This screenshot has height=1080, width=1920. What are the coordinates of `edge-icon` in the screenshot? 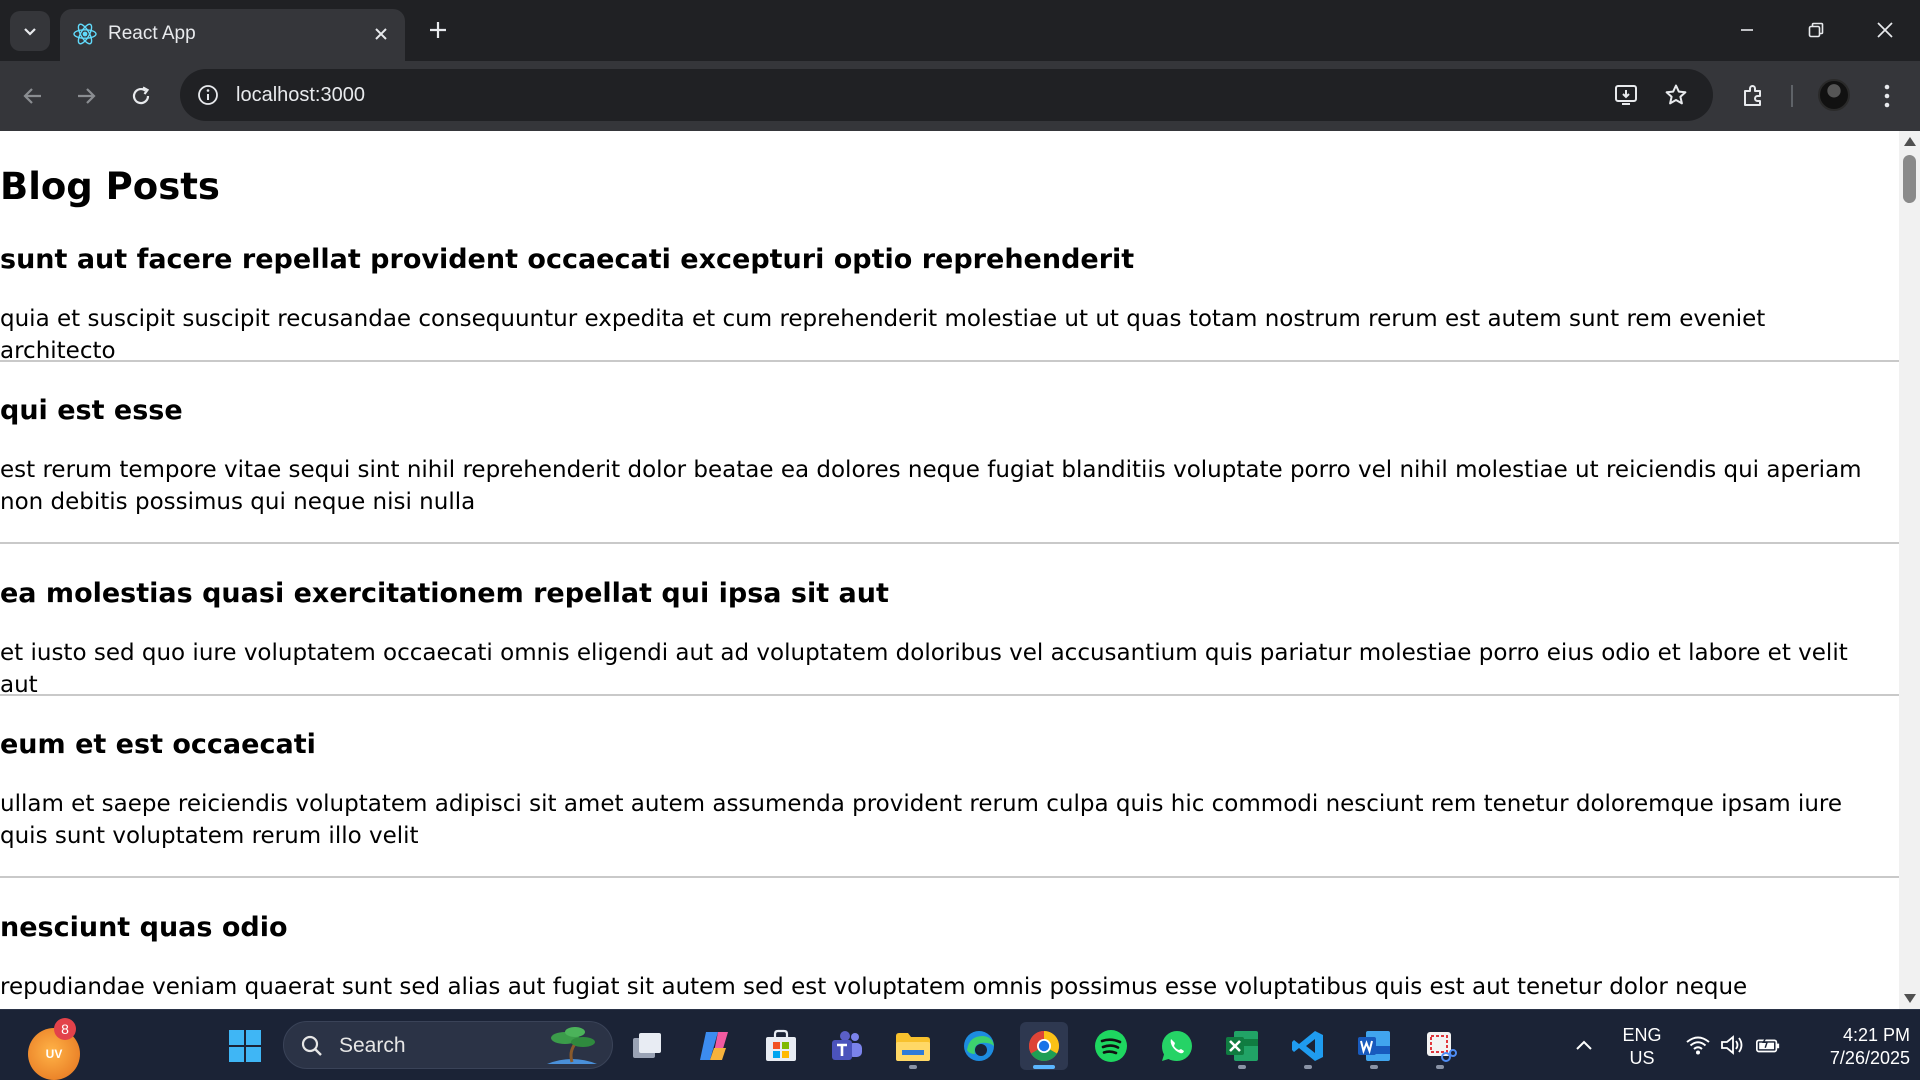 It's located at (979, 1046).